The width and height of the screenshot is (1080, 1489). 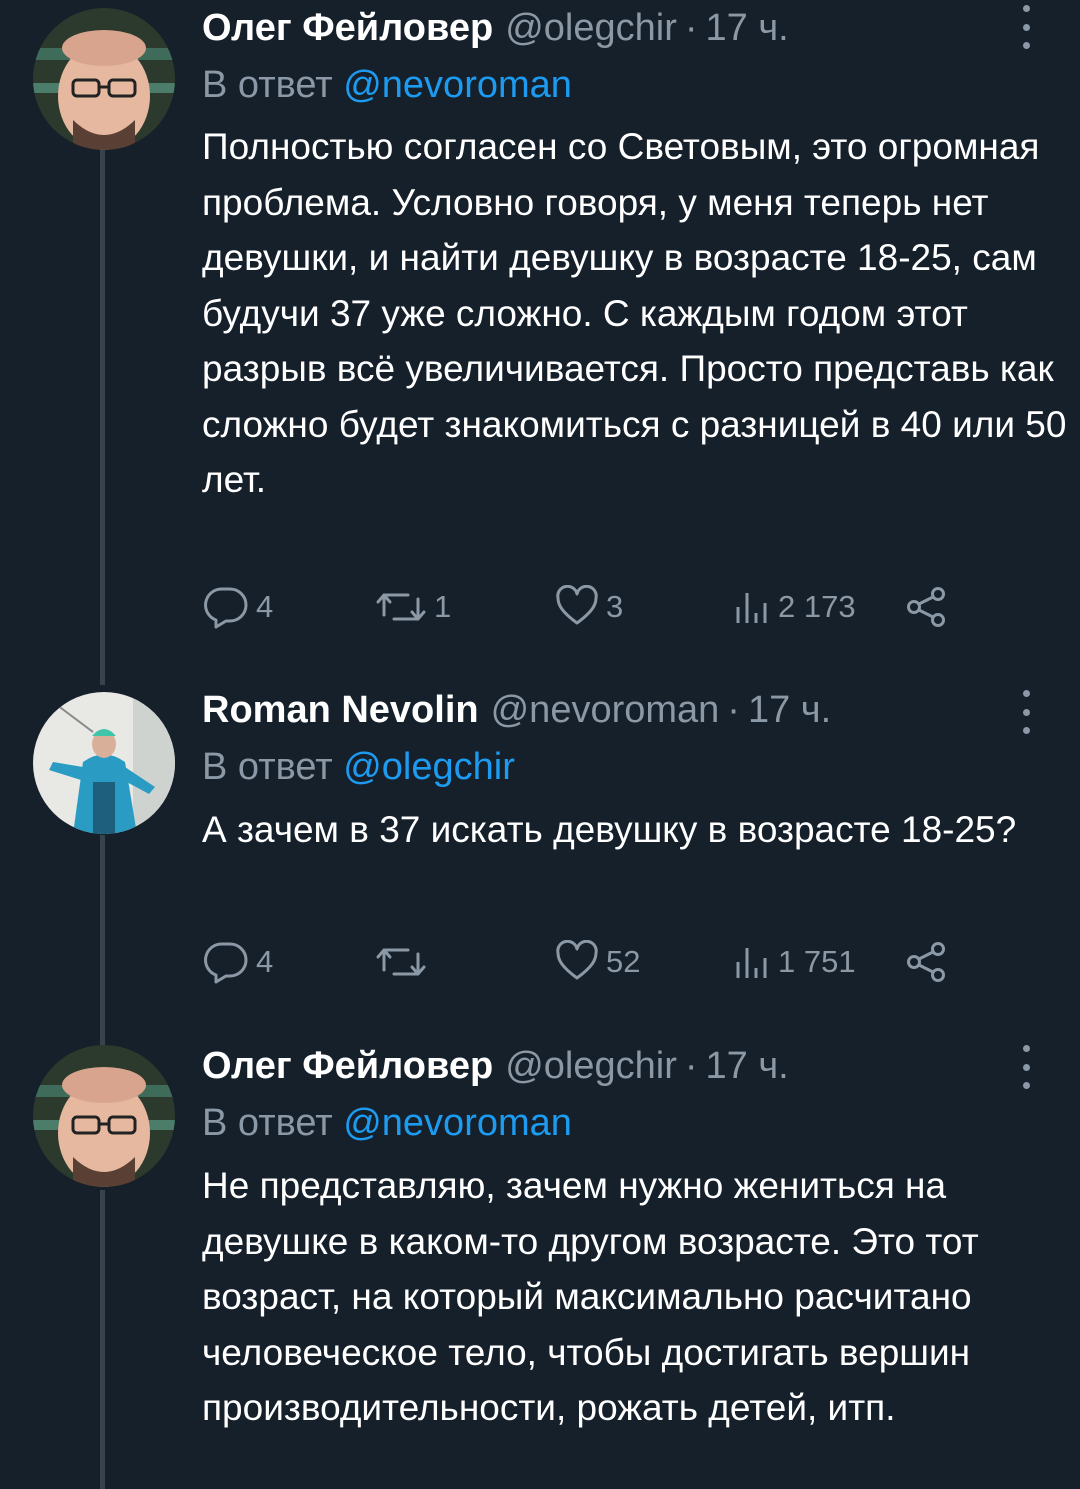 I want to click on retweet-button: 1, so click(x=412, y=607).